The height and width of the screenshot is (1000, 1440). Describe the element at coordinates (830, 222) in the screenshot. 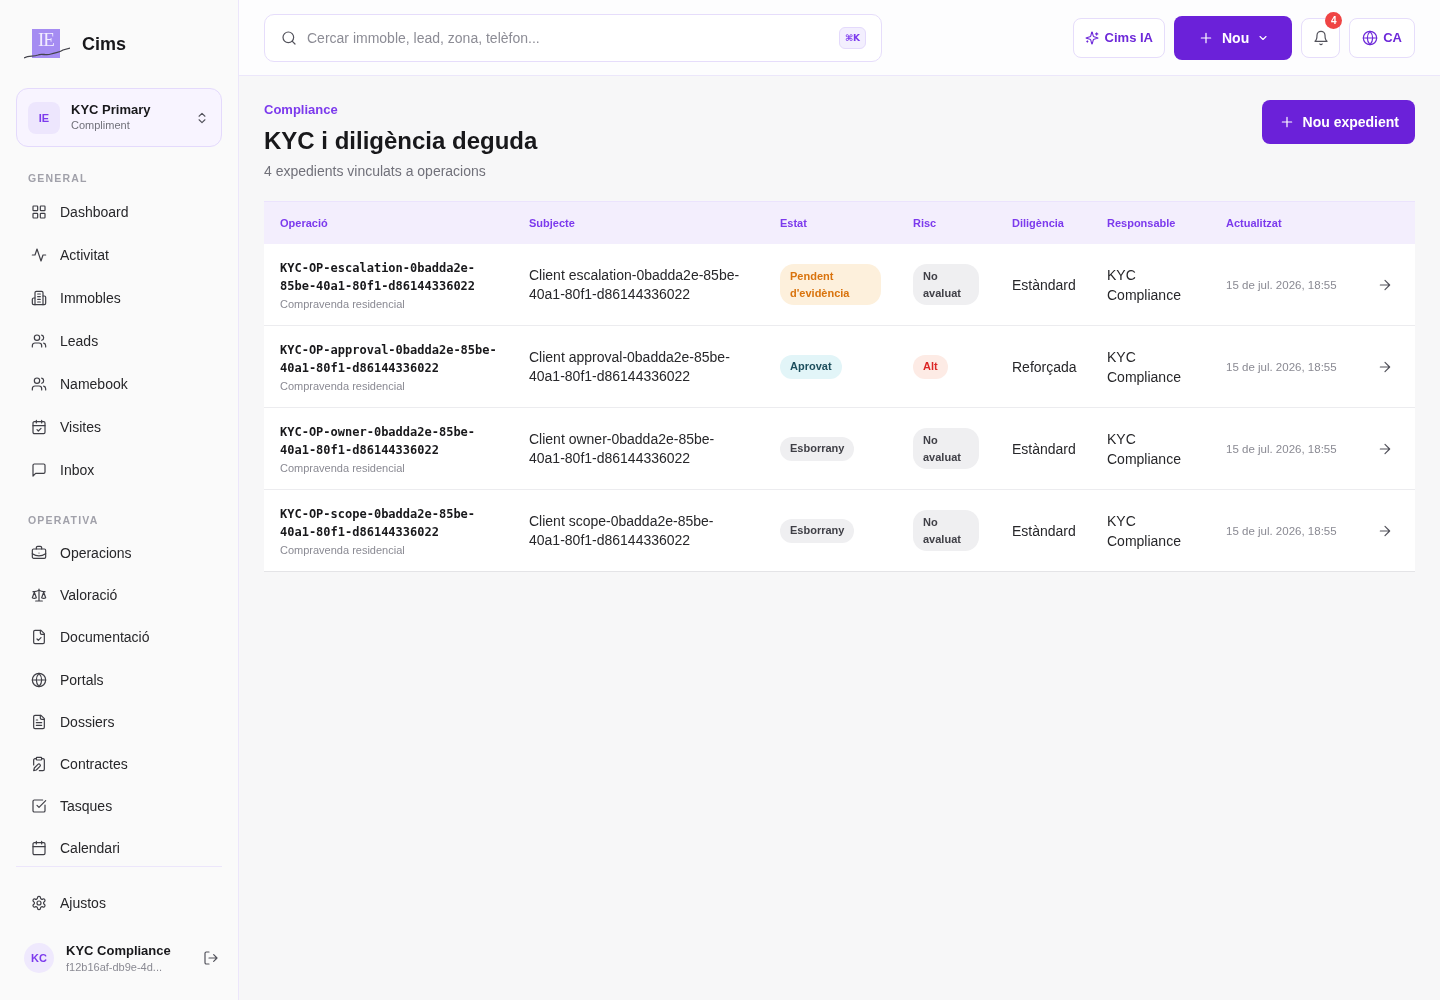

I see `column-header: Estat` at that location.